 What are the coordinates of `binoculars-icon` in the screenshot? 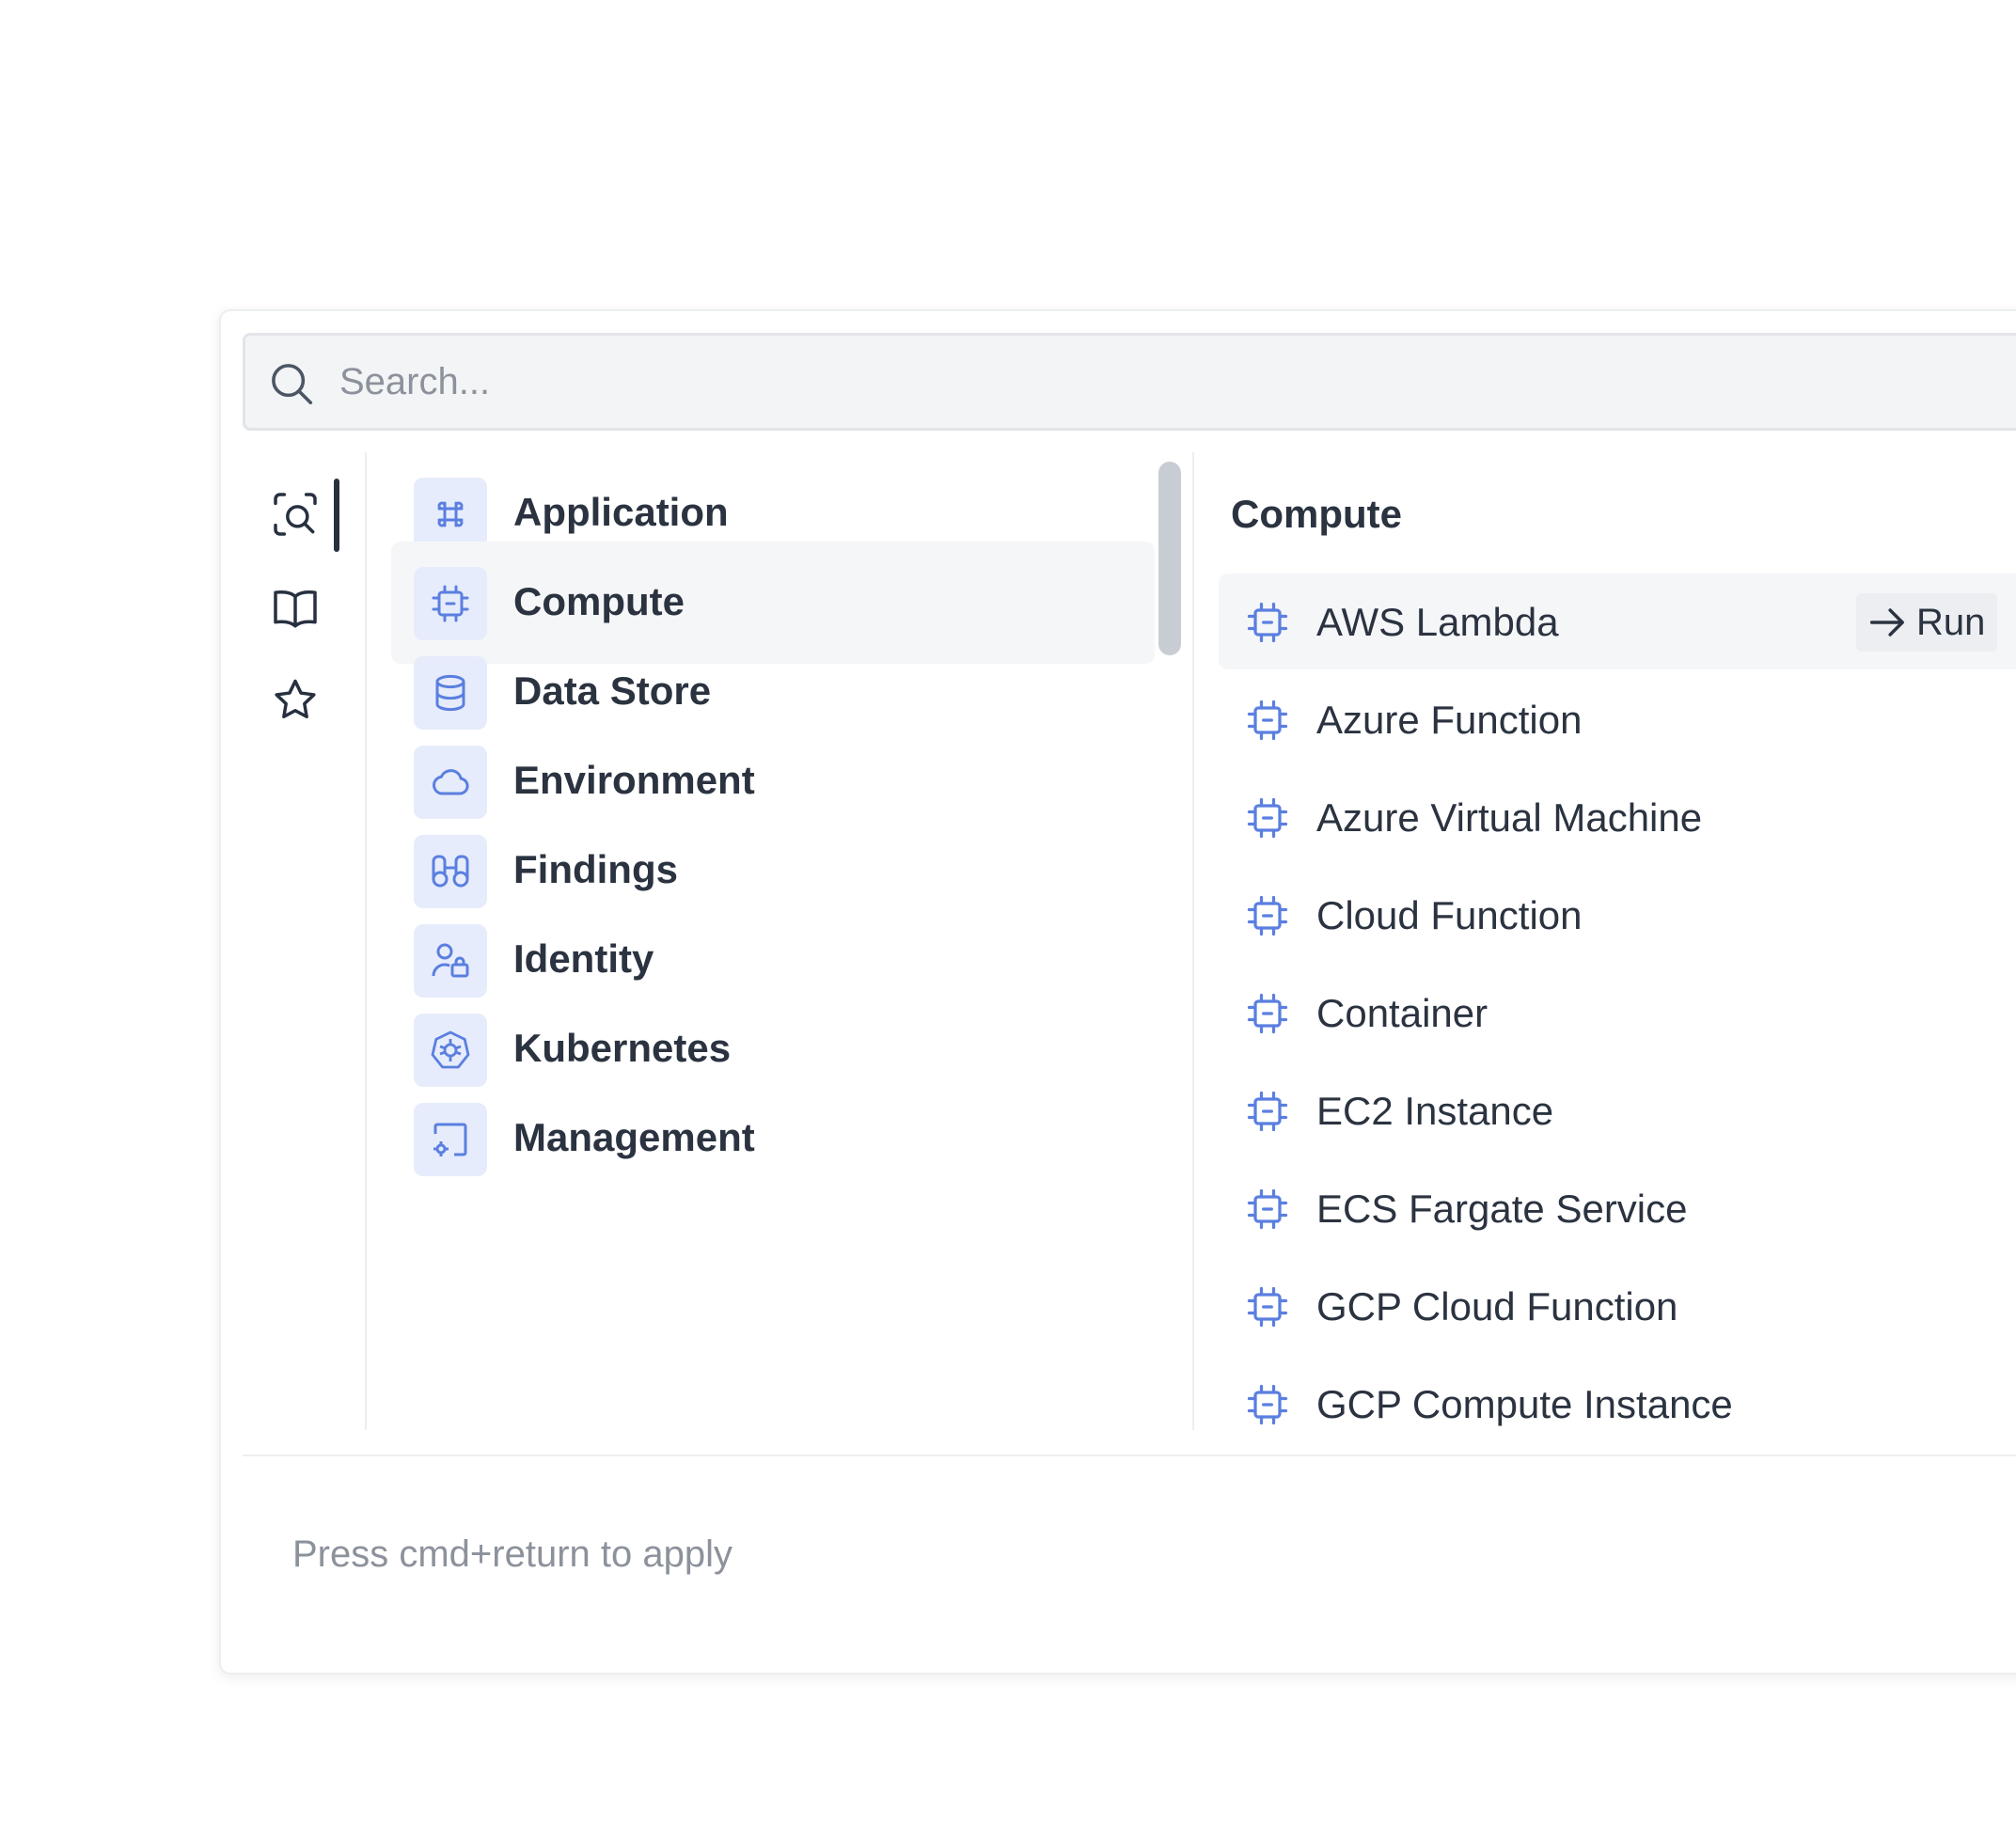 It's located at (450, 872).